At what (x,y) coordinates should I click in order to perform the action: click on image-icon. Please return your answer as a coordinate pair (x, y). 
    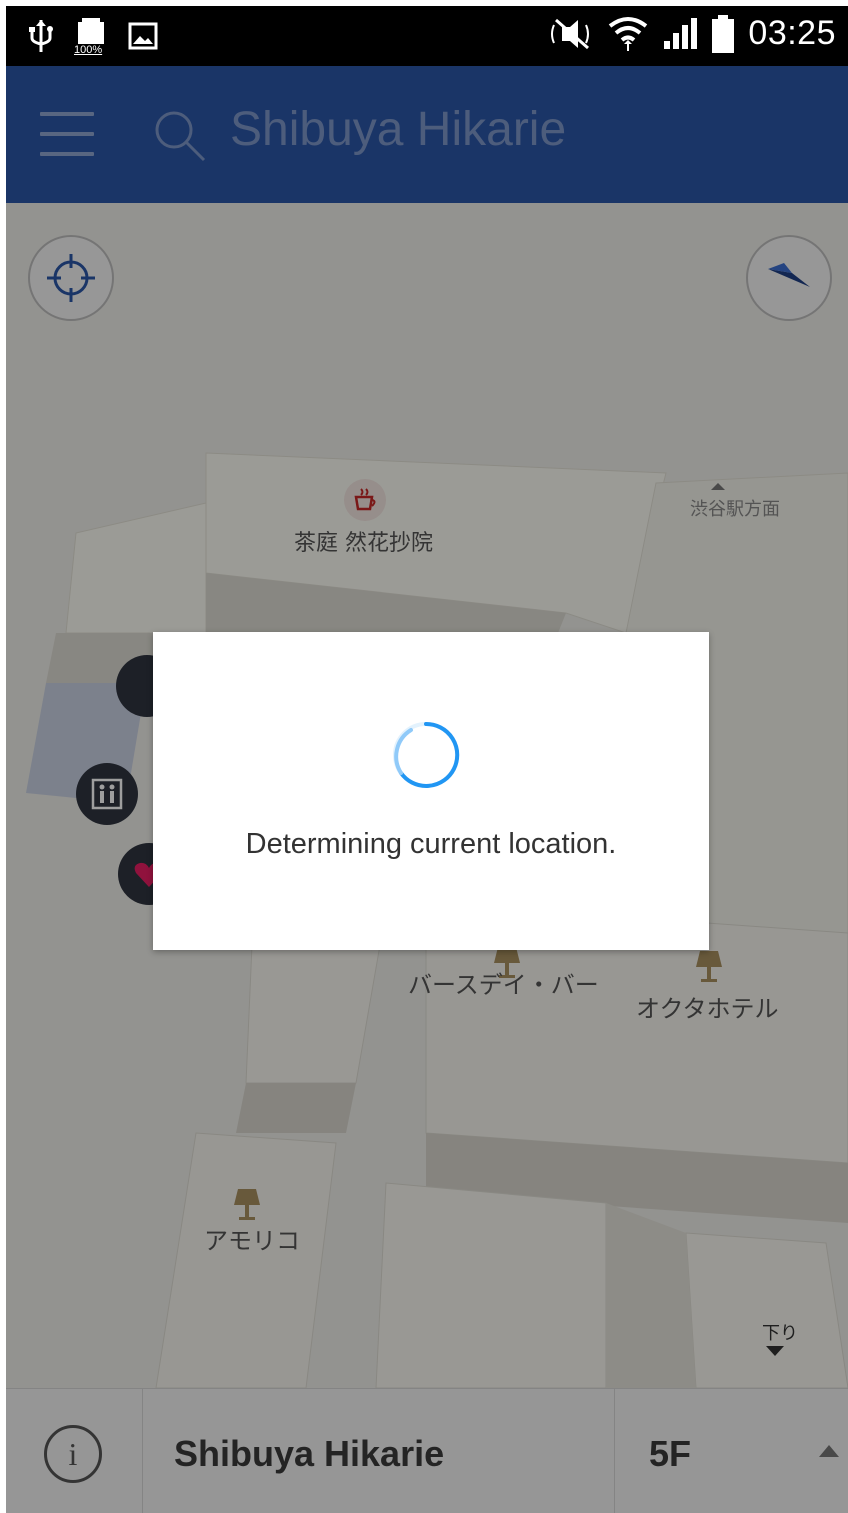
    Looking at the image, I should click on (143, 36).